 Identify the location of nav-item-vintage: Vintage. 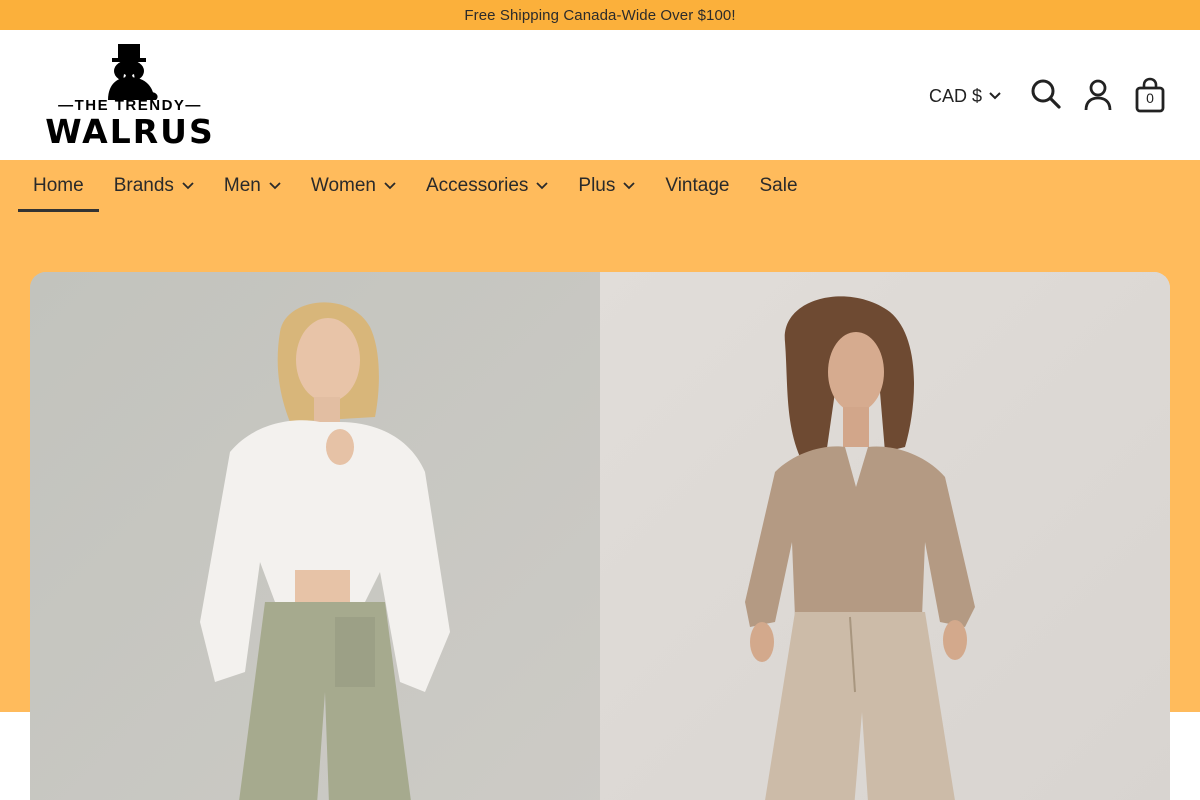
(697, 186).